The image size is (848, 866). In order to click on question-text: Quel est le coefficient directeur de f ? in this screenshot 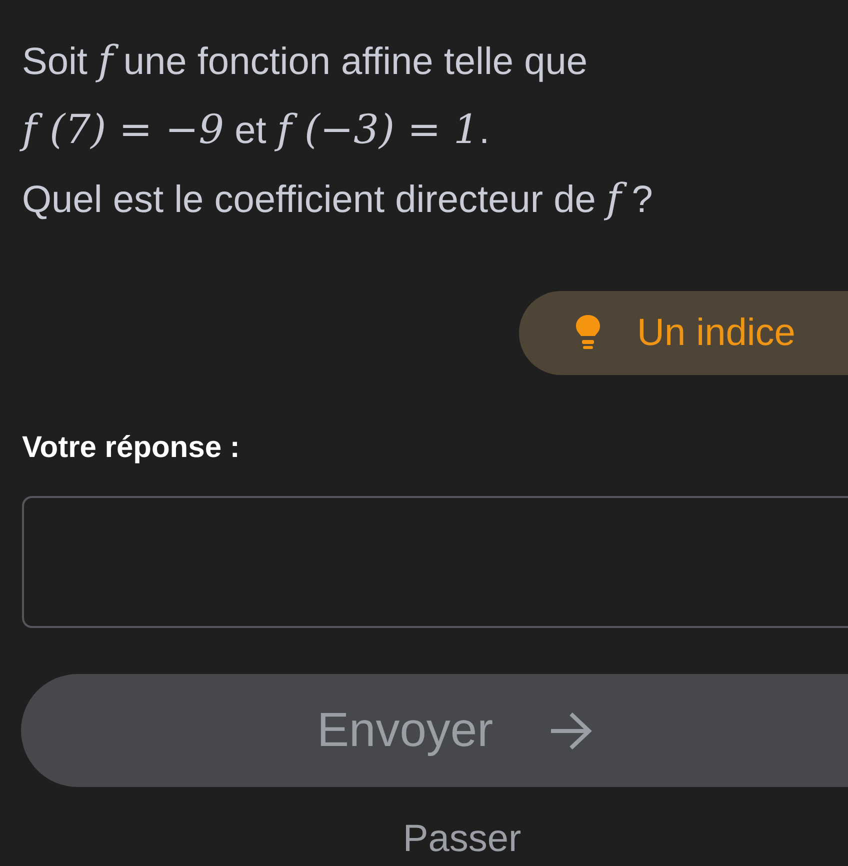, I will do `click(337, 199)`.